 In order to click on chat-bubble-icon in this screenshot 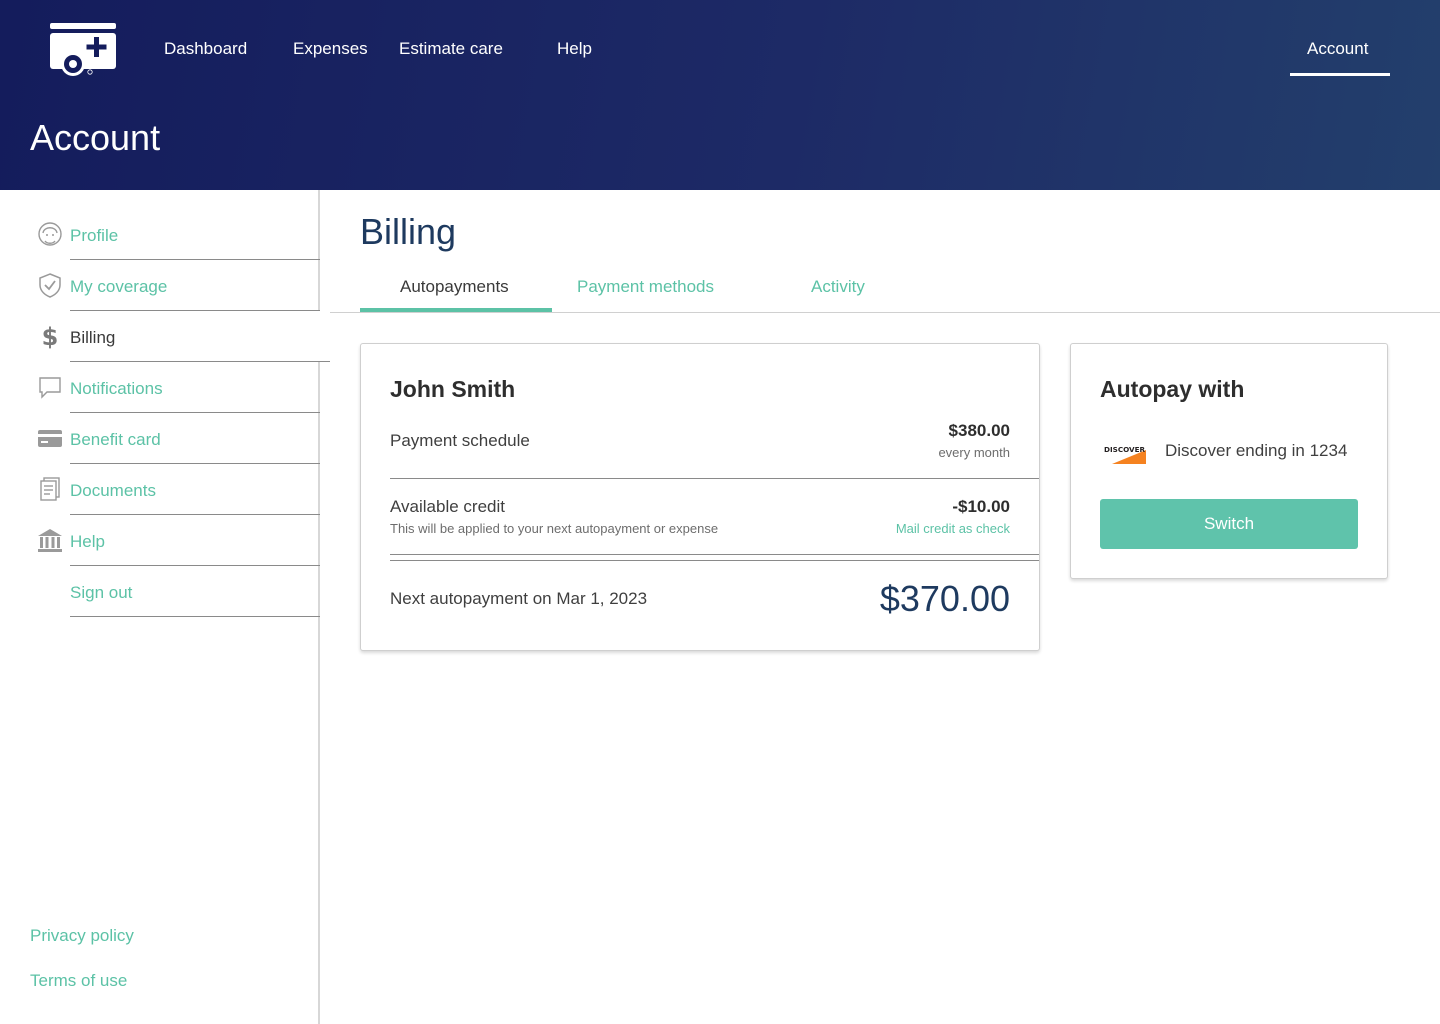, I will do `click(50, 388)`.